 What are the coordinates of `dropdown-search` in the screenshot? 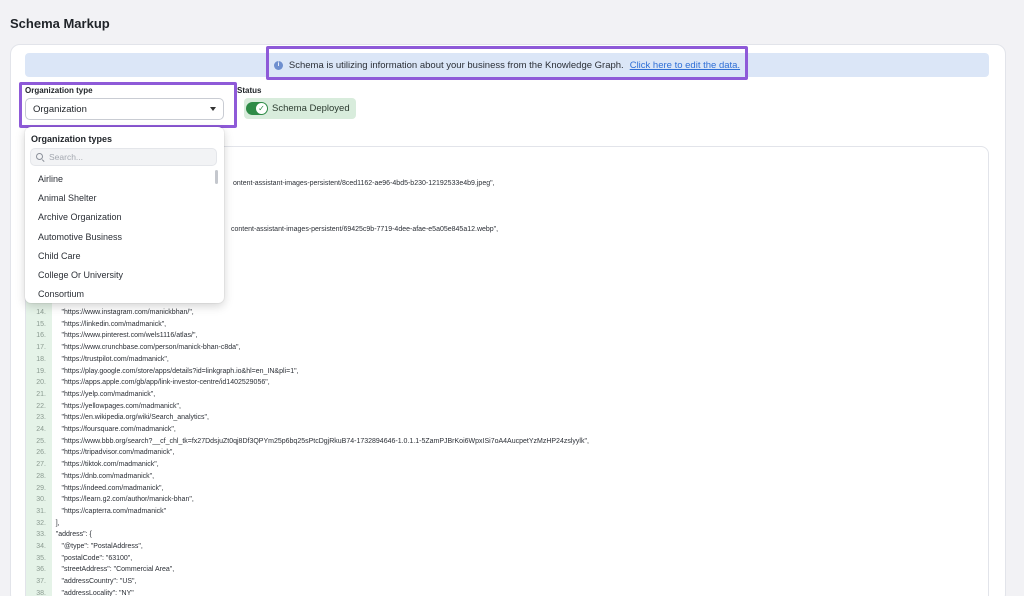 It's located at (123, 157).